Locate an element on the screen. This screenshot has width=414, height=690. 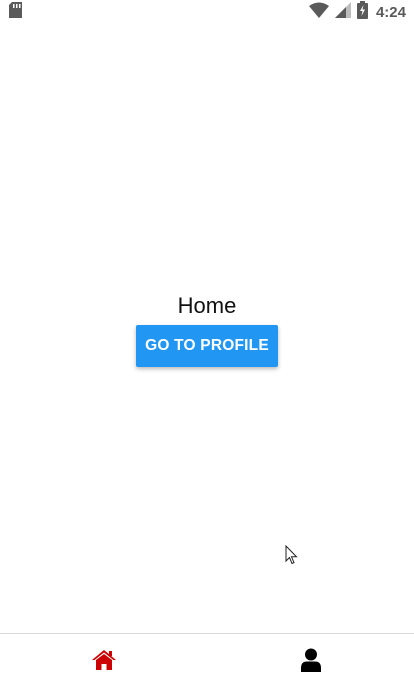
mouse-cursor-icon is located at coordinates (291, 555).